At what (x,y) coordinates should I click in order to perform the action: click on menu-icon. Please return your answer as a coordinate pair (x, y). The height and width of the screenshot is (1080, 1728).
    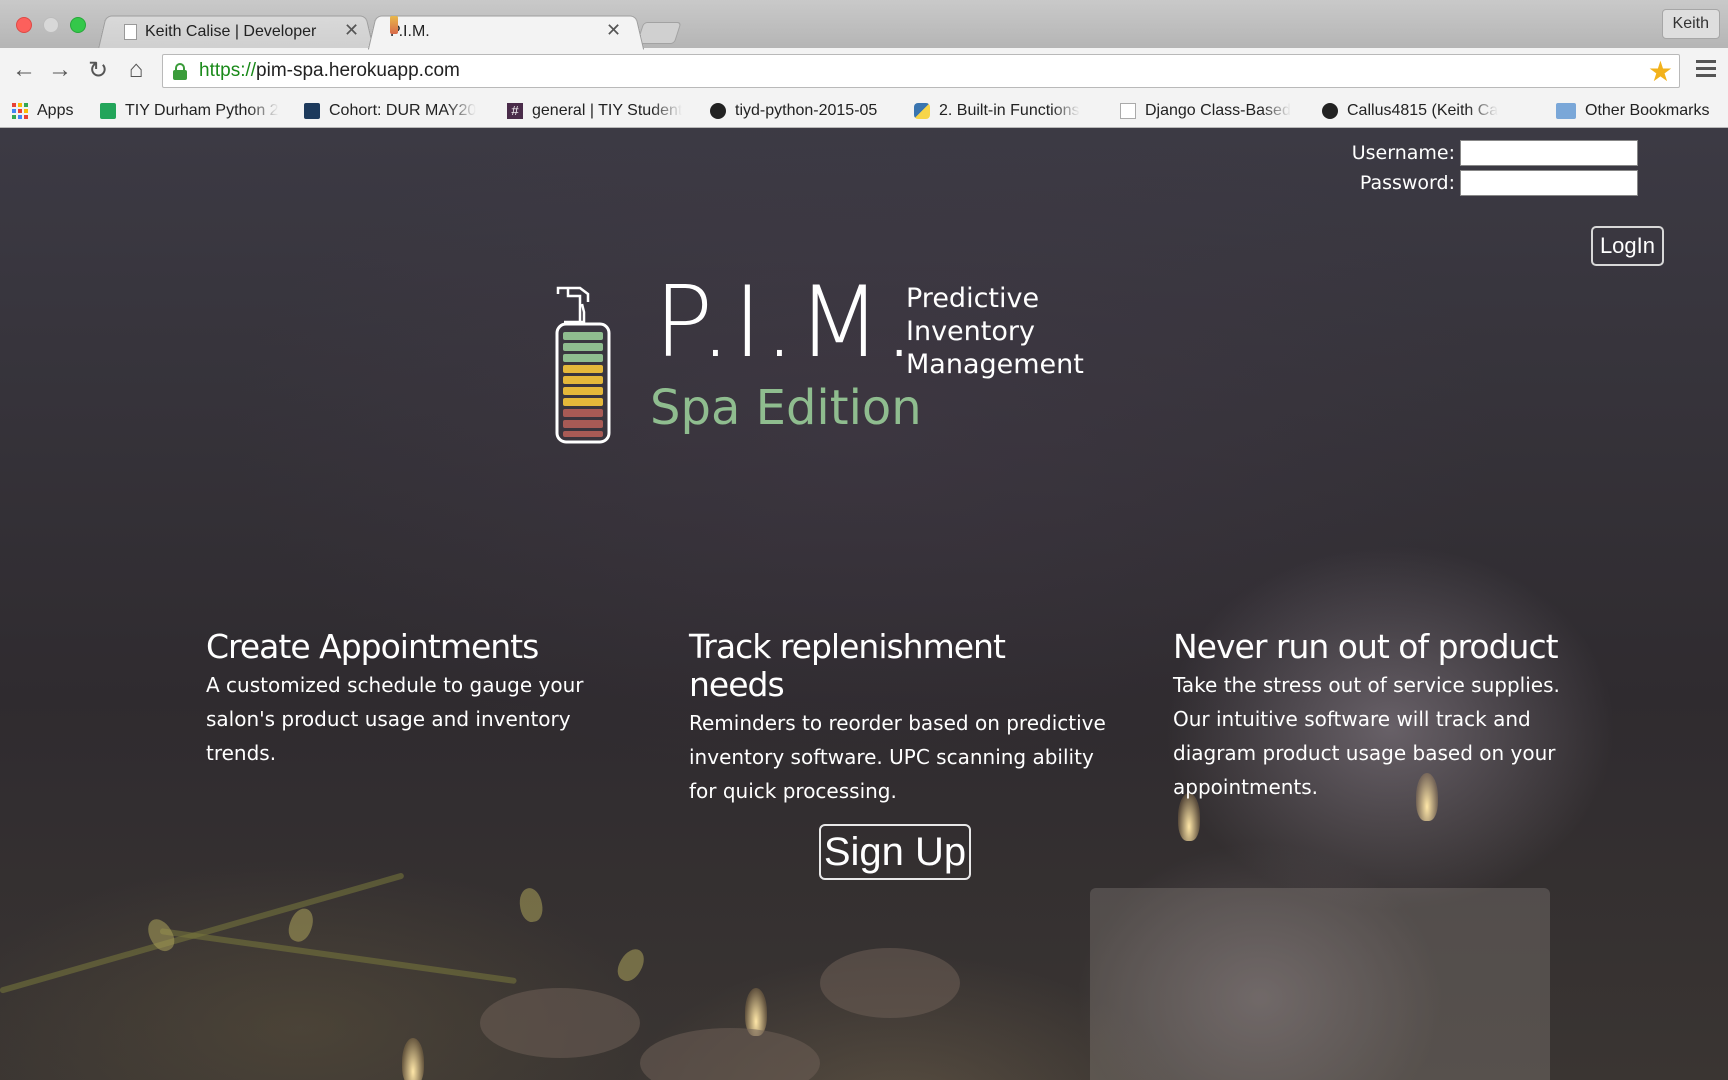
    Looking at the image, I should click on (1706, 70).